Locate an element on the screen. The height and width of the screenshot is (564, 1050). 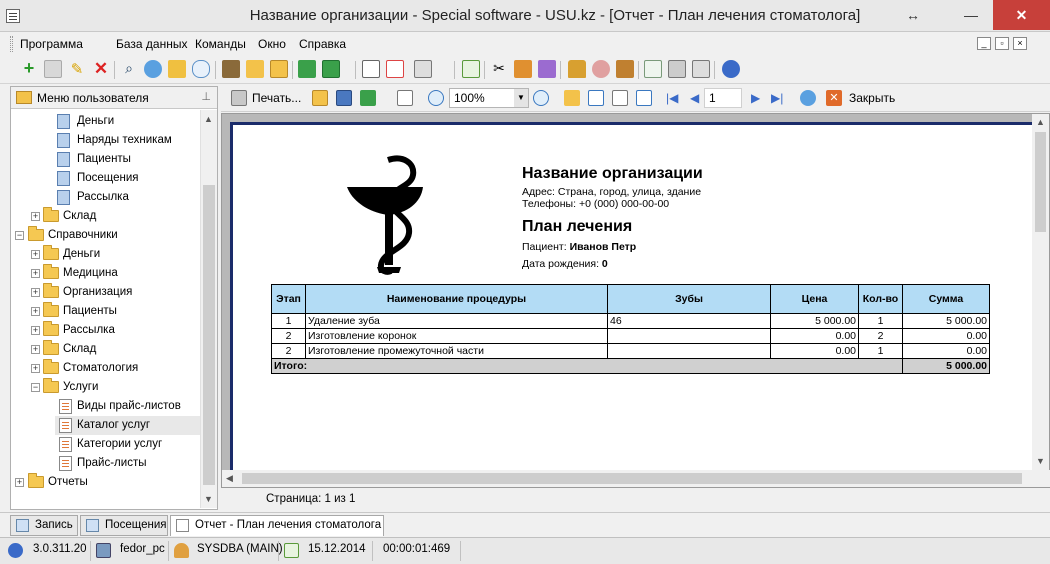
tree-item-mailing: Рассылка is located at coordinates (106, 197).